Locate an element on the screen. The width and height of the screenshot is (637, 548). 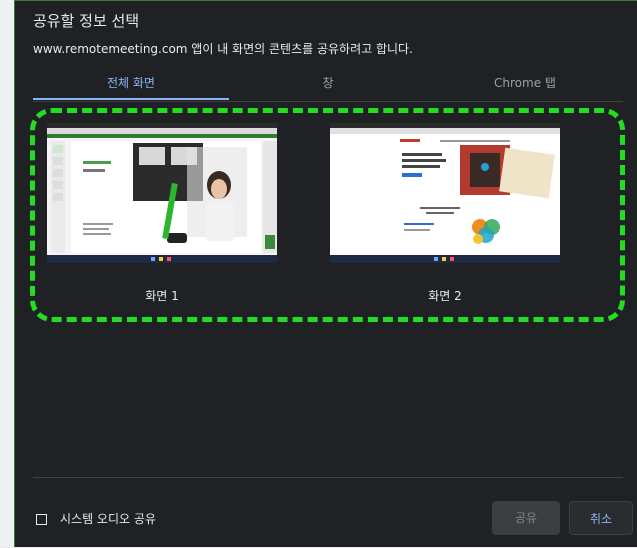
dialog-title: 공유할 정보 선택 is located at coordinates (86, 21).